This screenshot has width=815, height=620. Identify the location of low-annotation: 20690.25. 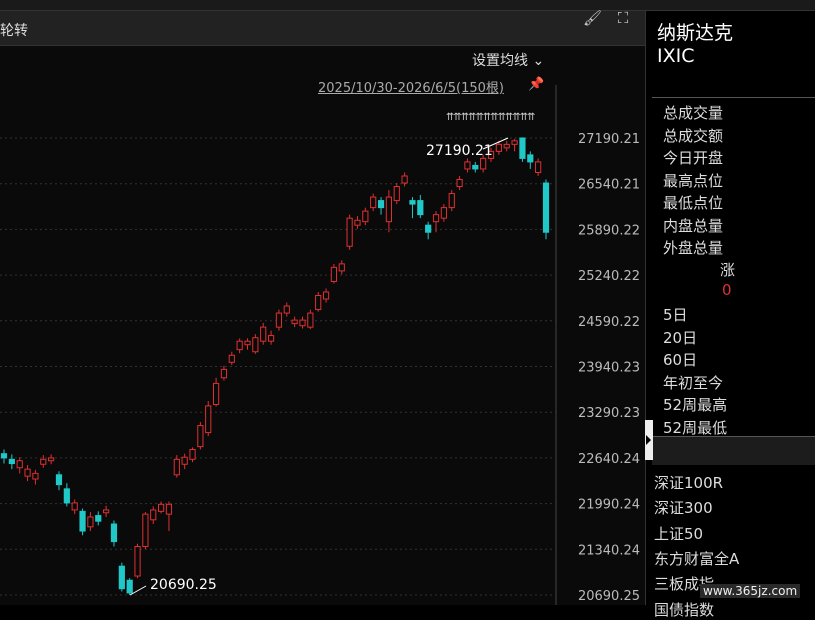
(183, 585).